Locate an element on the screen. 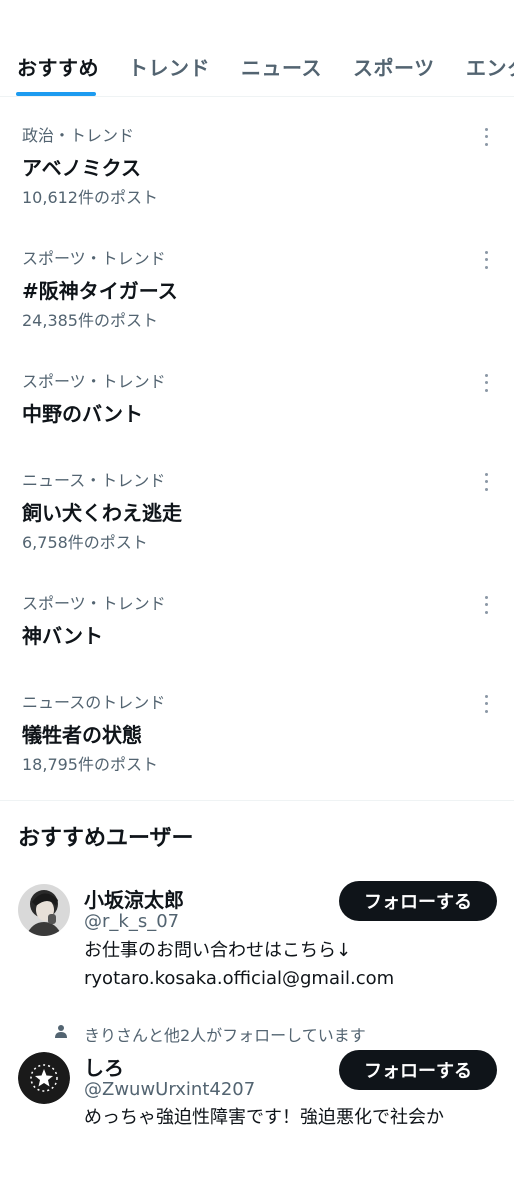  who-to-follow-title: おすすめユーザー is located at coordinates (106, 838).